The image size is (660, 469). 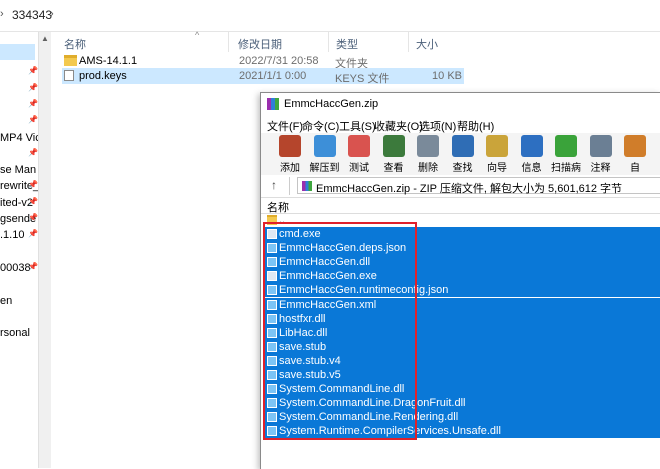 I want to click on add-archive-icon, so click(x=290, y=146).